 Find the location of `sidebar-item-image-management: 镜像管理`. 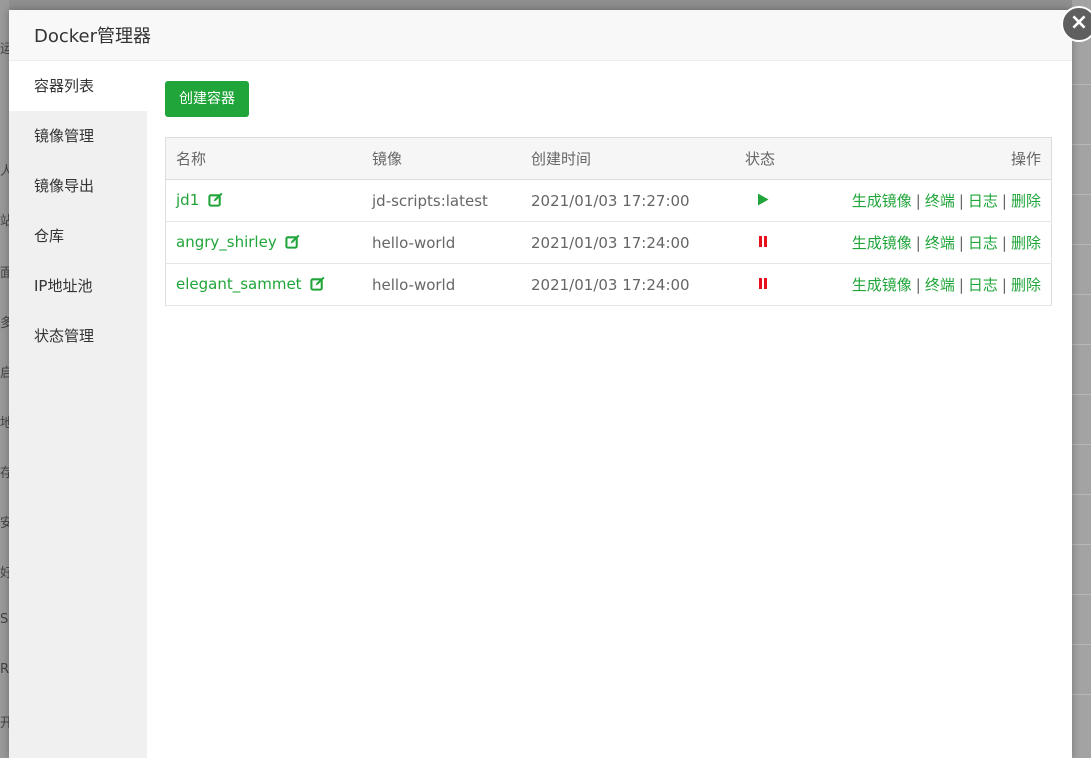

sidebar-item-image-management: 镜像管理 is located at coordinates (78, 136).